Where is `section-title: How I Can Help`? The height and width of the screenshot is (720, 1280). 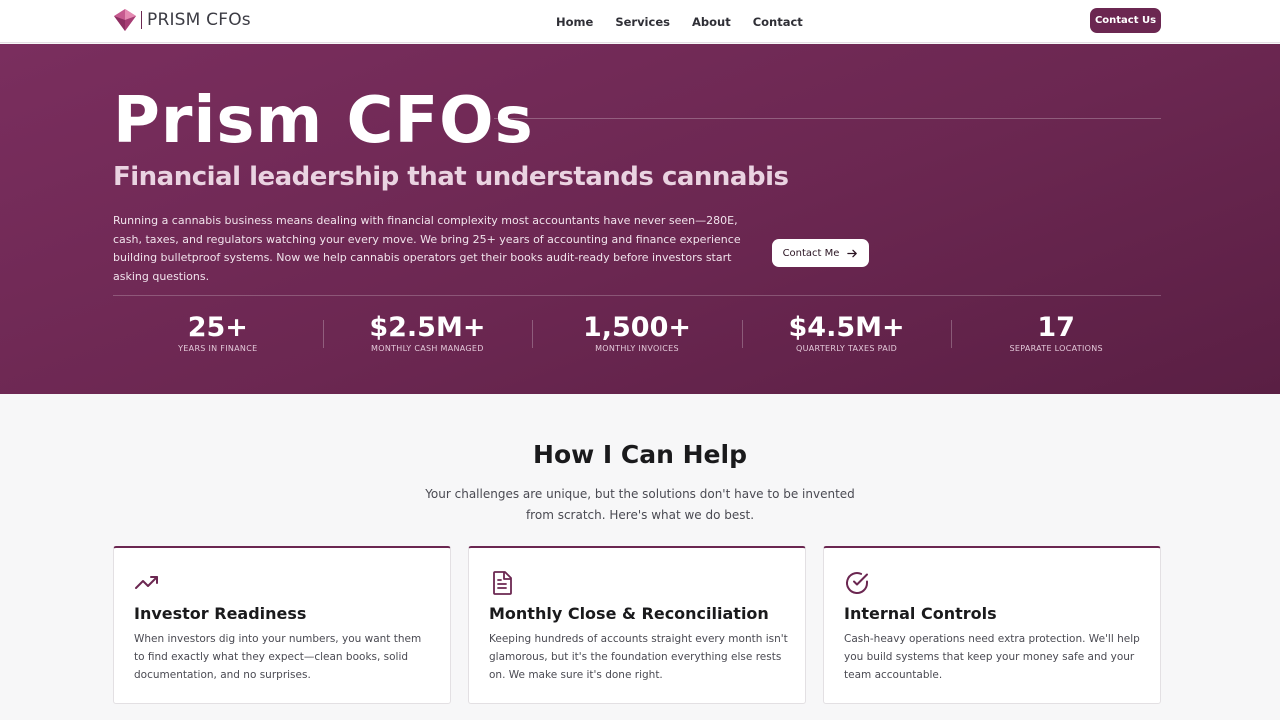
section-title: How I Can Help is located at coordinates (640, 454).